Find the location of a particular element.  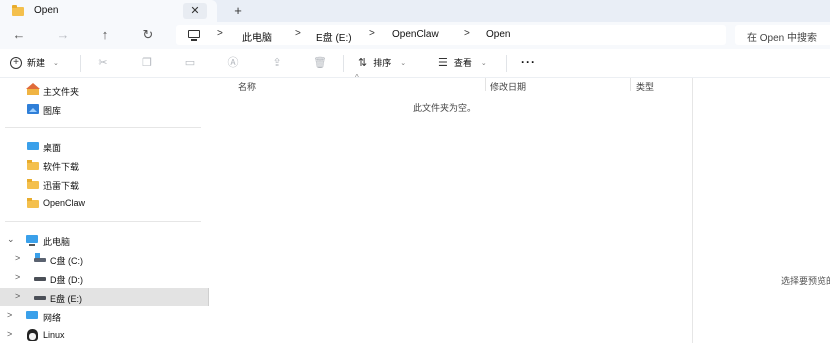

preview-pane-message: 选择要预览的文件。 is located at coordinates (805, 281).